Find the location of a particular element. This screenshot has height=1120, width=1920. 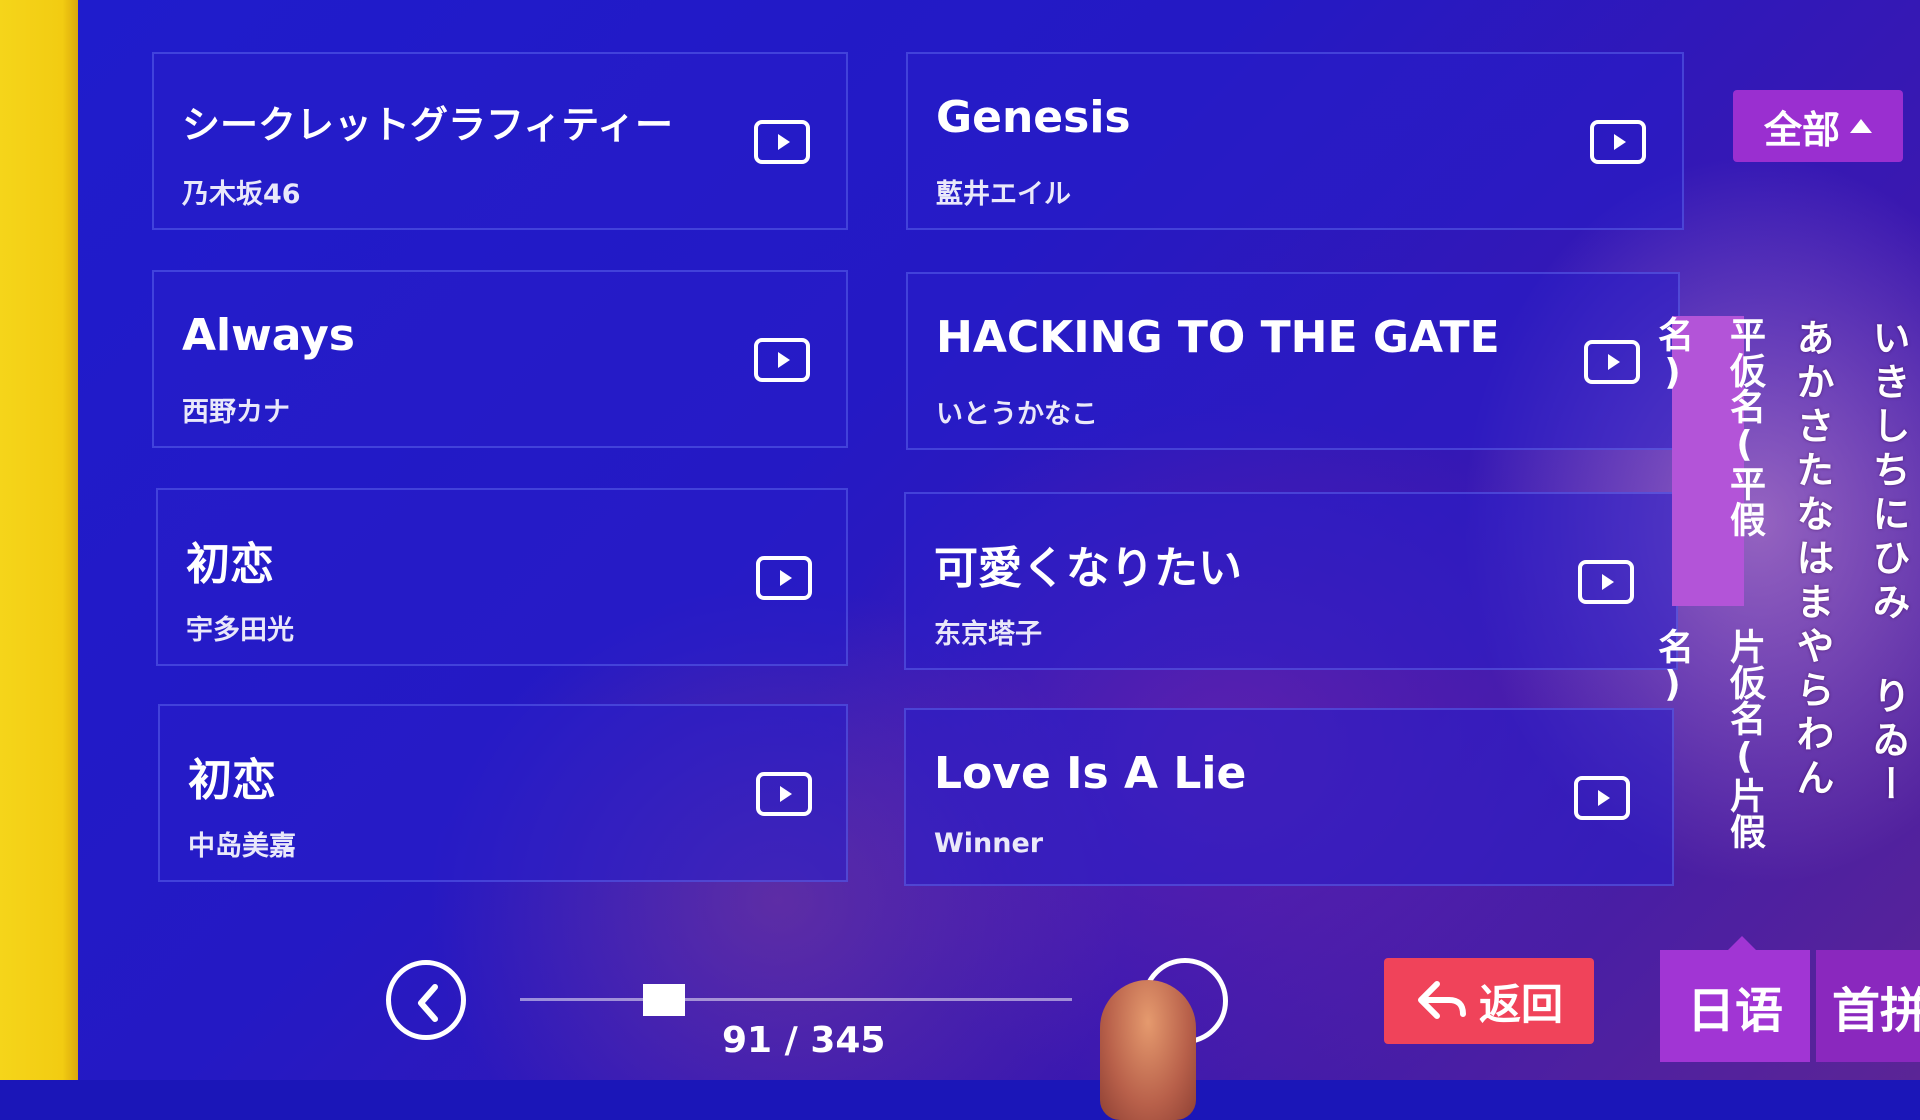

song-artist: いとうかなこ is located at coordinates (1017, 414).